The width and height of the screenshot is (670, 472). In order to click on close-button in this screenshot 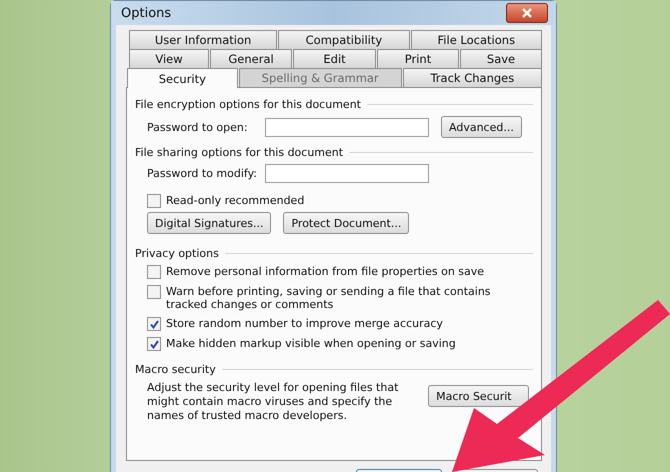, I will do `click(527, 13)`.